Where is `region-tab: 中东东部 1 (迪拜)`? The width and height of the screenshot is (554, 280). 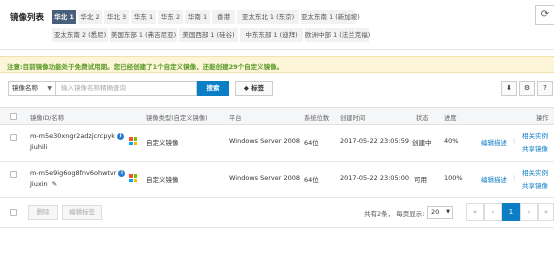
region-tab: 中东东部 1 (迪拜) is located at coordinates (271, 35).